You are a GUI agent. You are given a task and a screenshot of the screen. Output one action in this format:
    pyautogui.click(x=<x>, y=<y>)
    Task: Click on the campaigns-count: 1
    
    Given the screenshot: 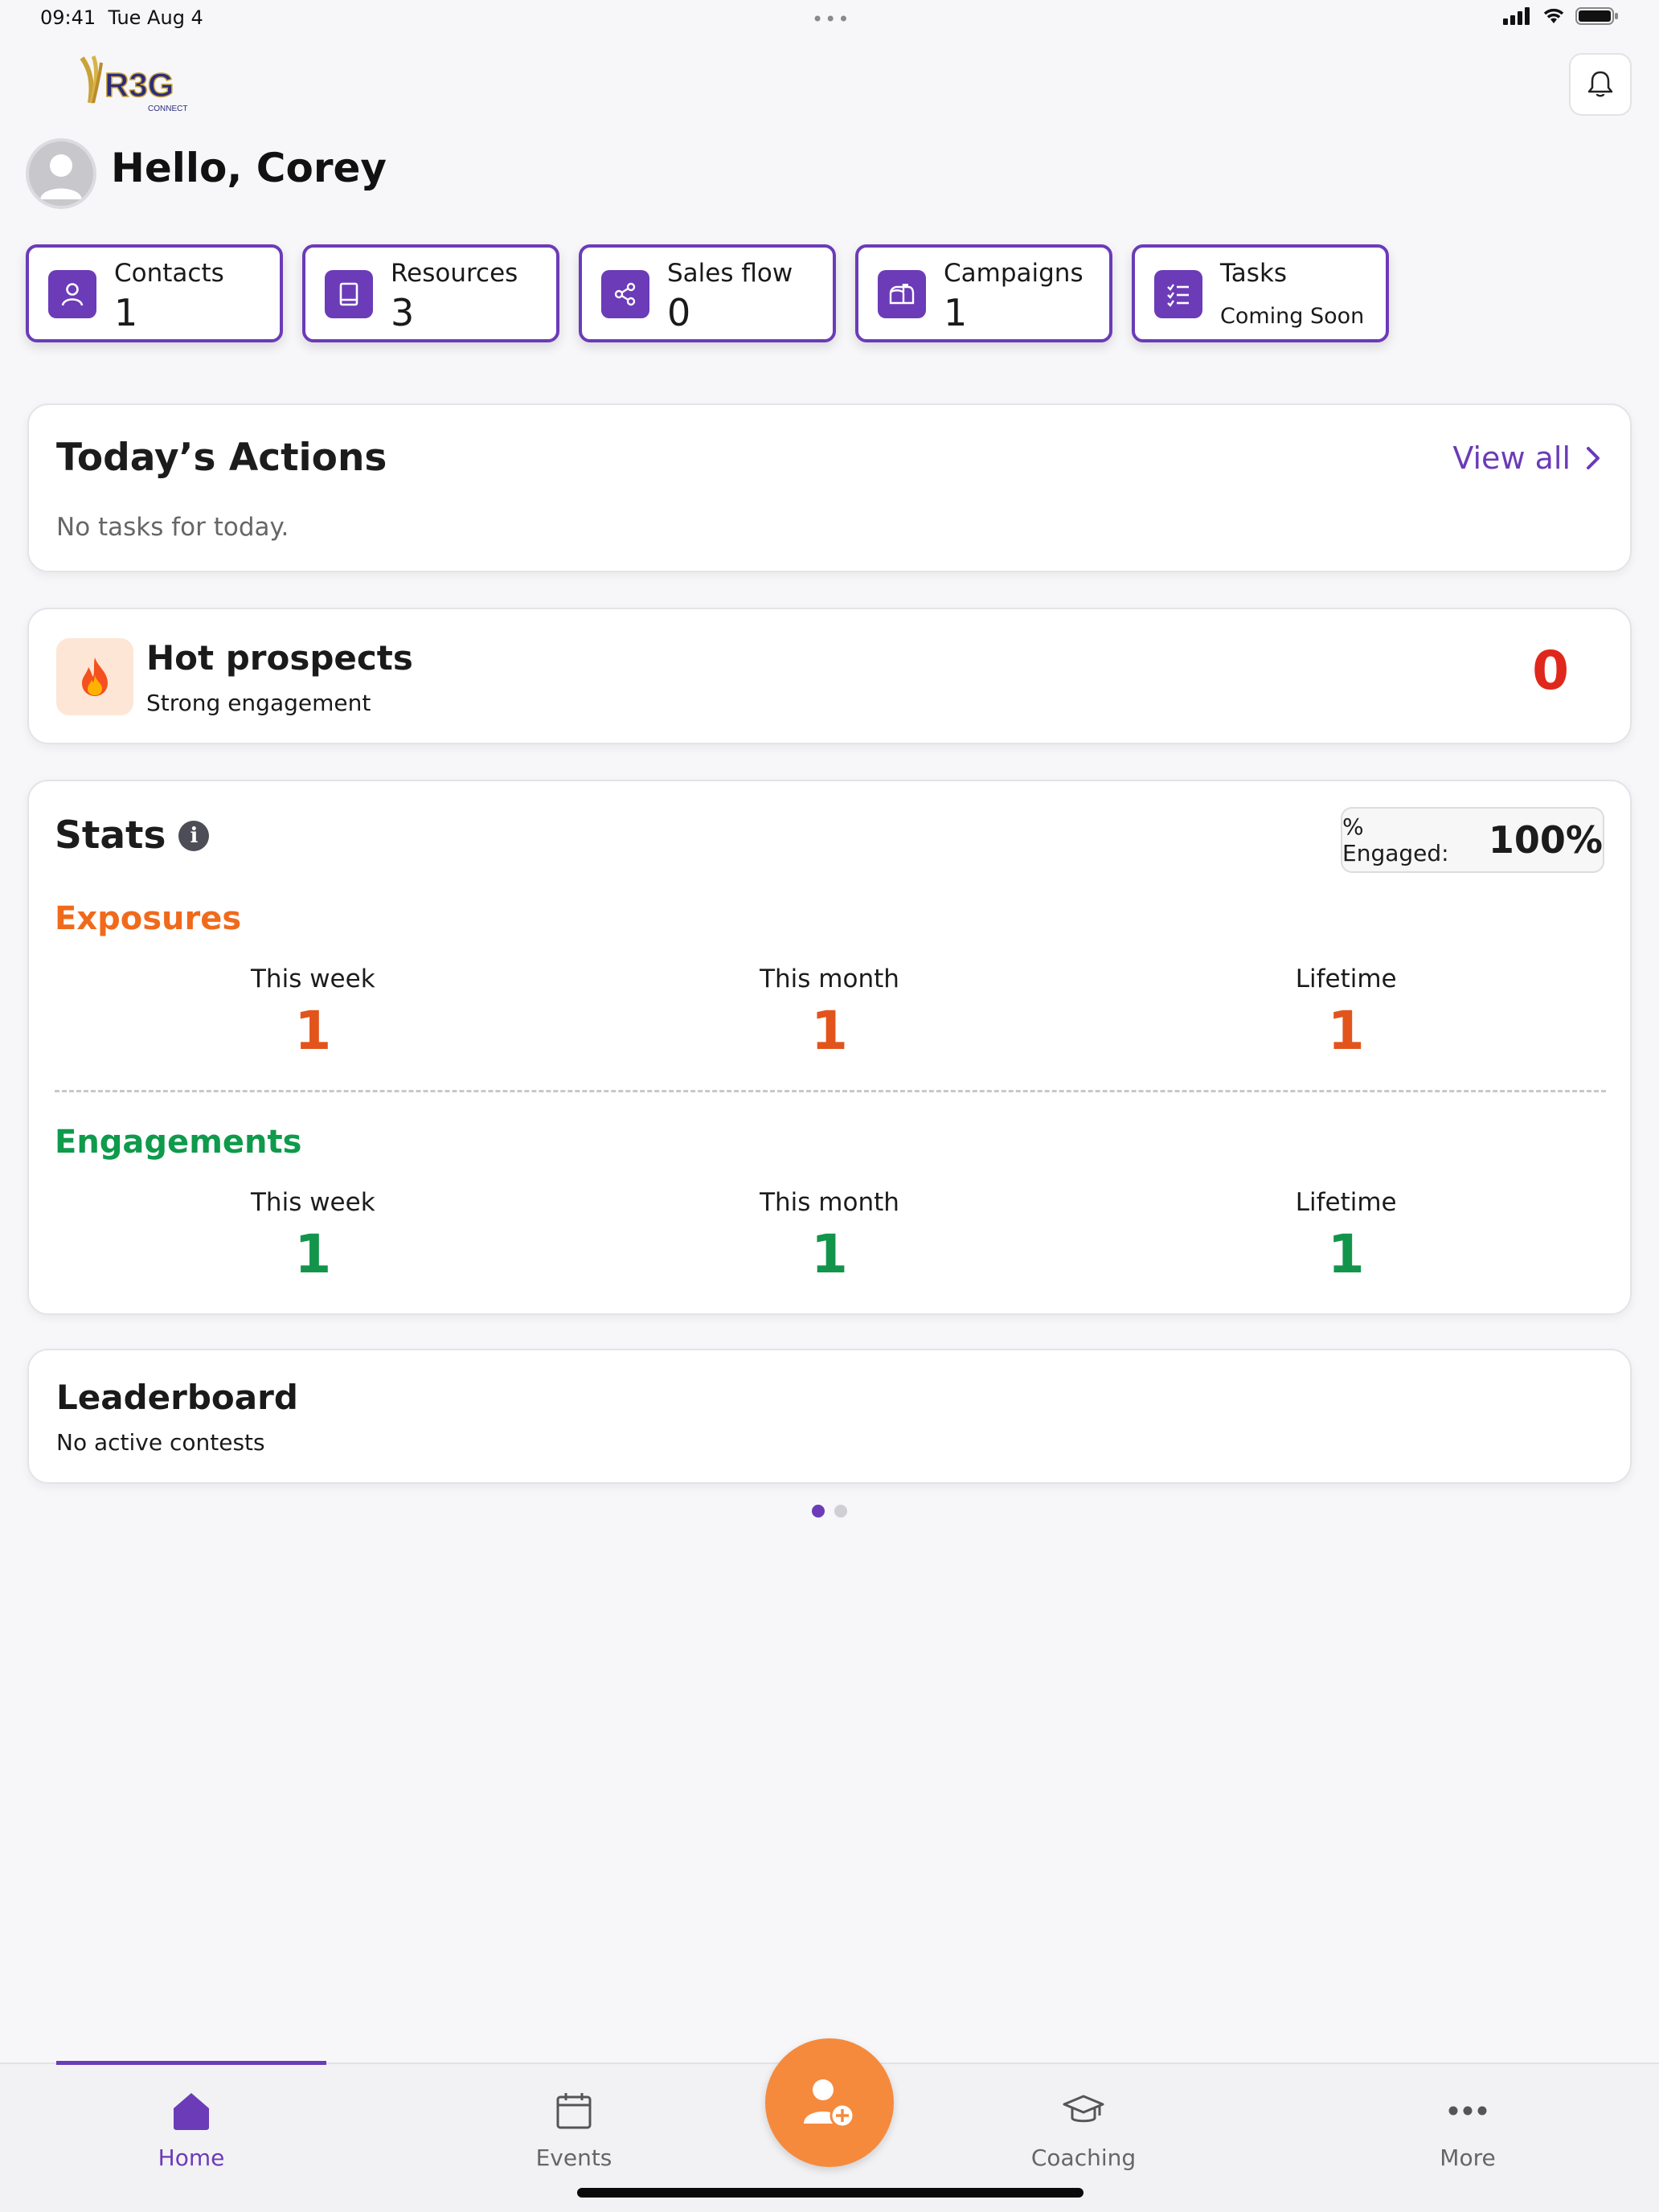 What is the action you would take?
    pyautogui.click(x=956, y=312)
    